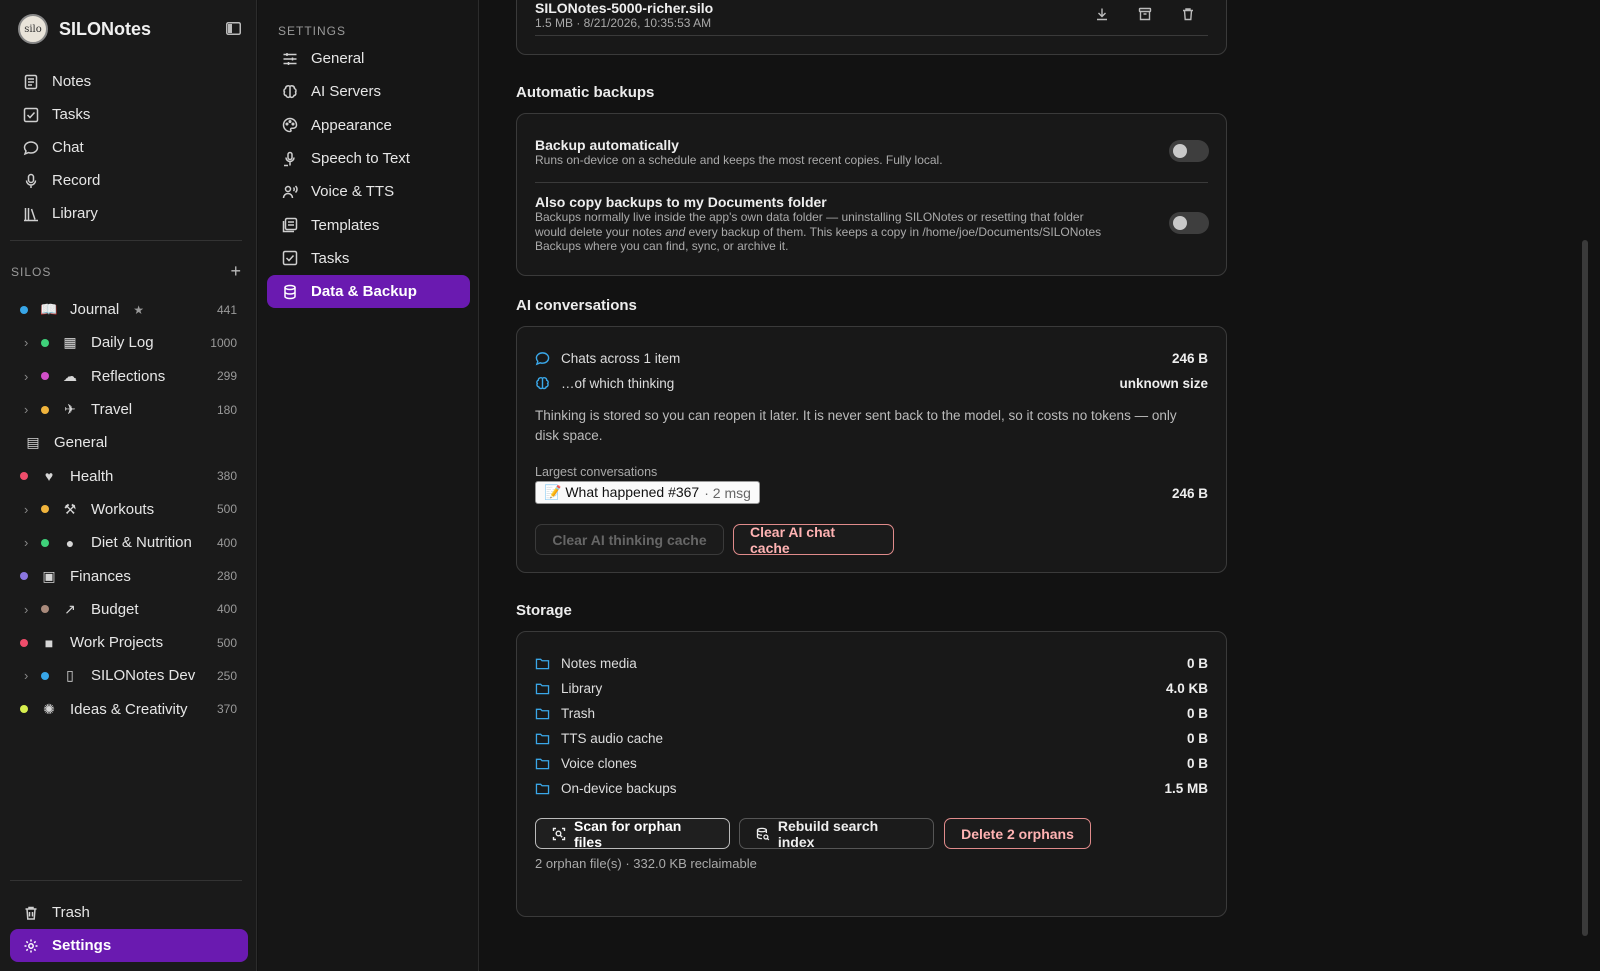 This screenshot has height=971, width=1600. Describe the element at coordinates (70, 409) in the screenshot. I see `plane-icon: ✈` at that location.